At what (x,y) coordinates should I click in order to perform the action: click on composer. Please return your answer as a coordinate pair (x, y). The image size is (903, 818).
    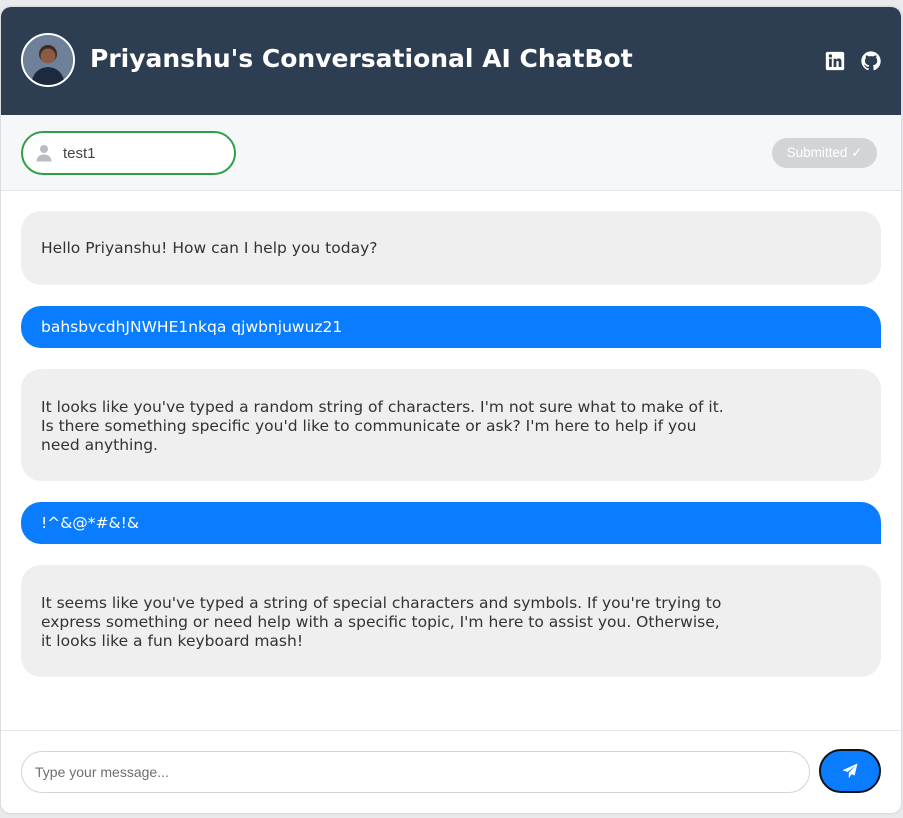
    Looking at the image, I should click on (451, 771).